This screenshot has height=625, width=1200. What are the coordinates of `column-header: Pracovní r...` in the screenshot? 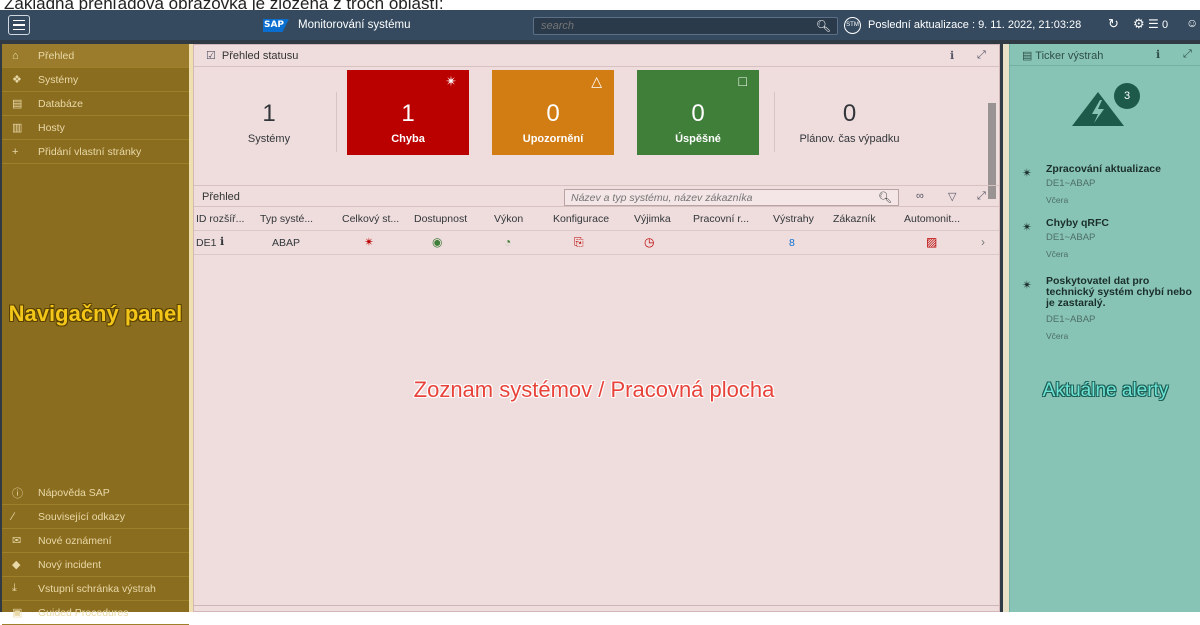 It's located at (721, 219).